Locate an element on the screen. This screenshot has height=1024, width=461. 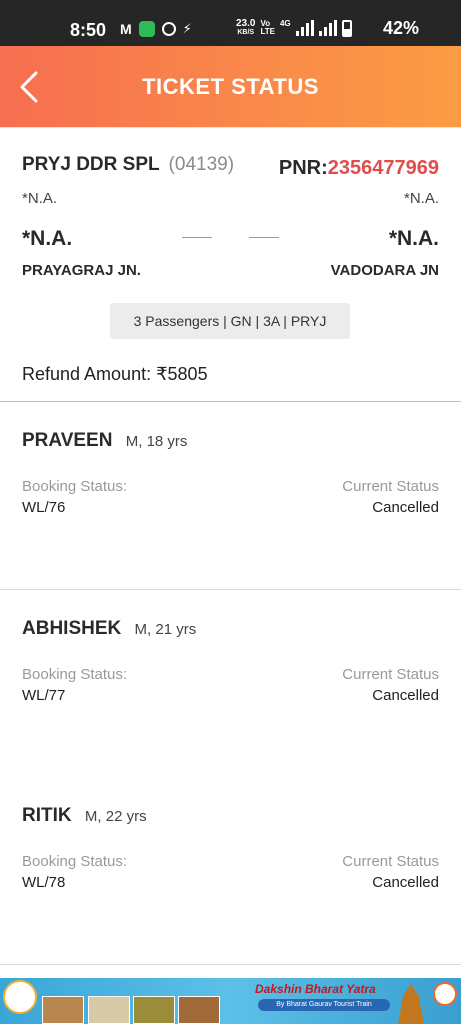
status-left-icons: M ⚡ is located at coordinates (156, 29).